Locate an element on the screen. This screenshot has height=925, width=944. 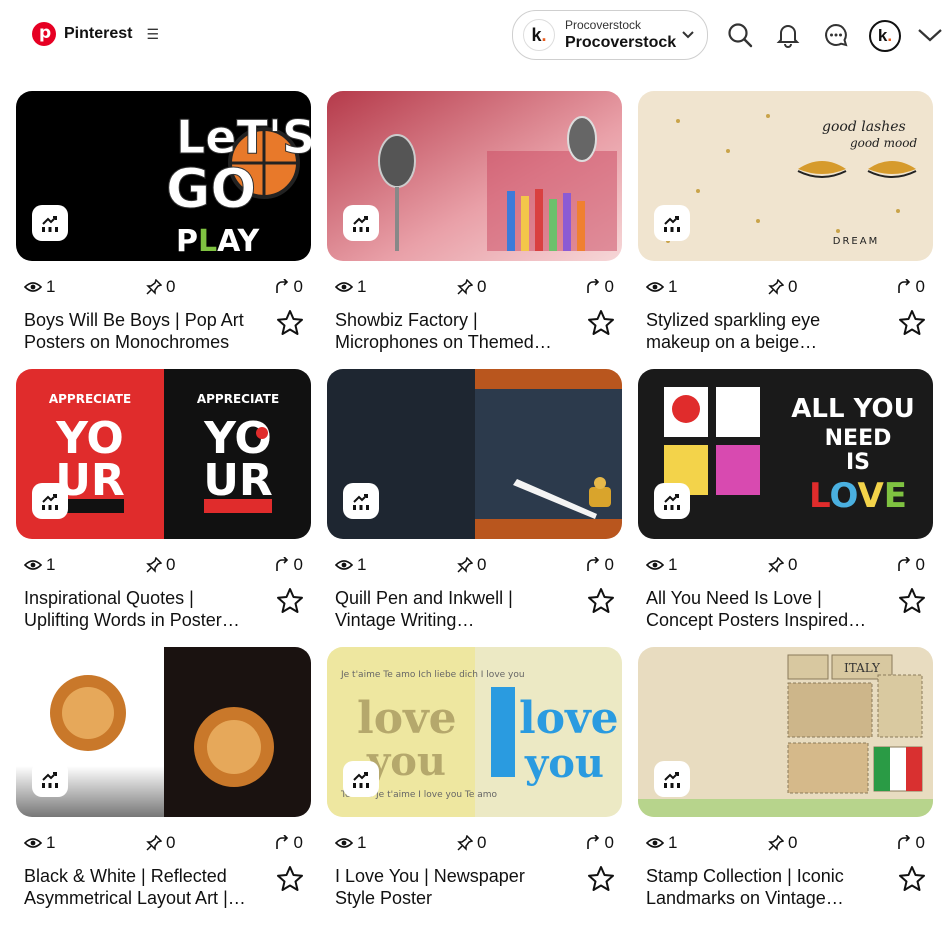
svg-text: UR is located at coordinates (238, 480).